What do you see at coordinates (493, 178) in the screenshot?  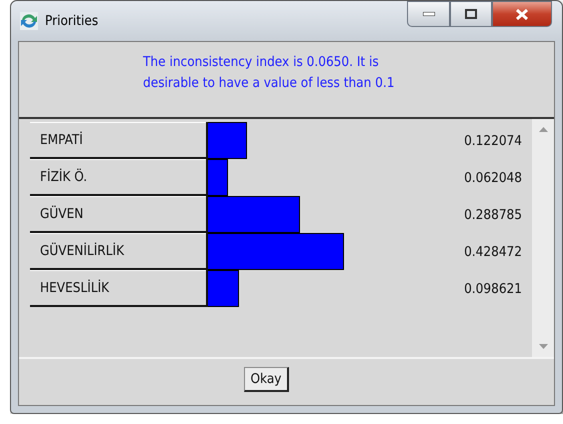 I see `priority-value: 0.062048` at bounding box center [493, 178].